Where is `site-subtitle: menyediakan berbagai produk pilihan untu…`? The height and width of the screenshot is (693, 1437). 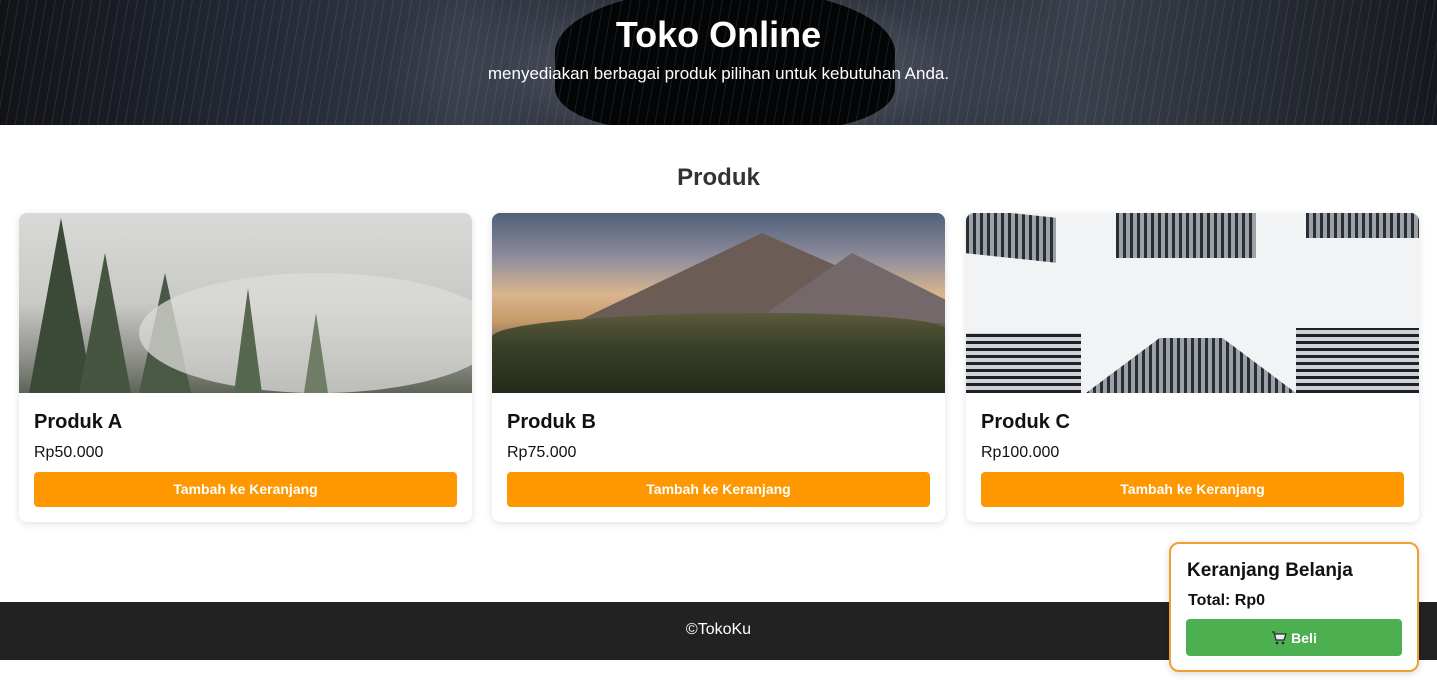 site-subtitle: menyediakan berbagai produk pilihan untu… is located at coordinates (718, 73).